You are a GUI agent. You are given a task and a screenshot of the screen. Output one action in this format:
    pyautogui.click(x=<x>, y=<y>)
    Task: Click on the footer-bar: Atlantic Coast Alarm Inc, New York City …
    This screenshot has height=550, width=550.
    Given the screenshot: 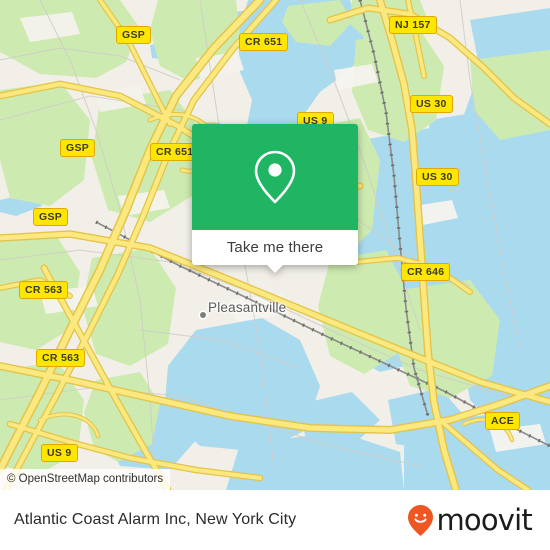 What is the action you would take?
    pyautogui.click(x=275, y=520)
    